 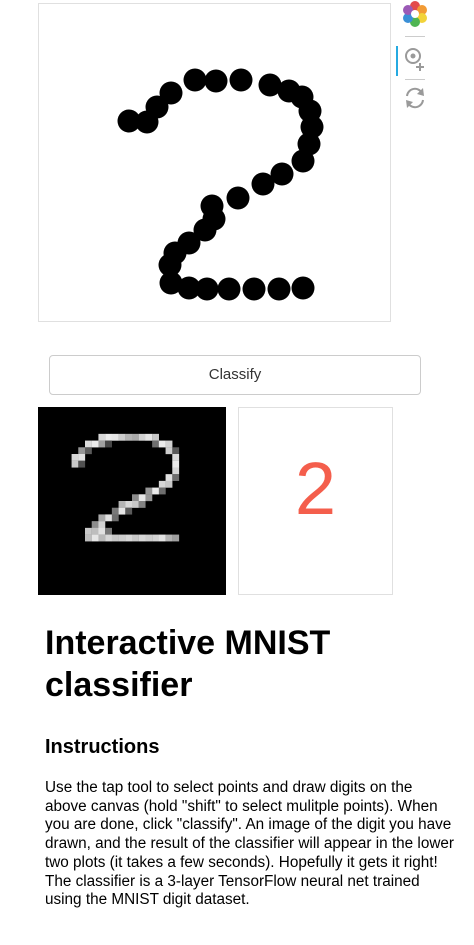 I want to click on digit-image-plot, so click(x=132, y=501).